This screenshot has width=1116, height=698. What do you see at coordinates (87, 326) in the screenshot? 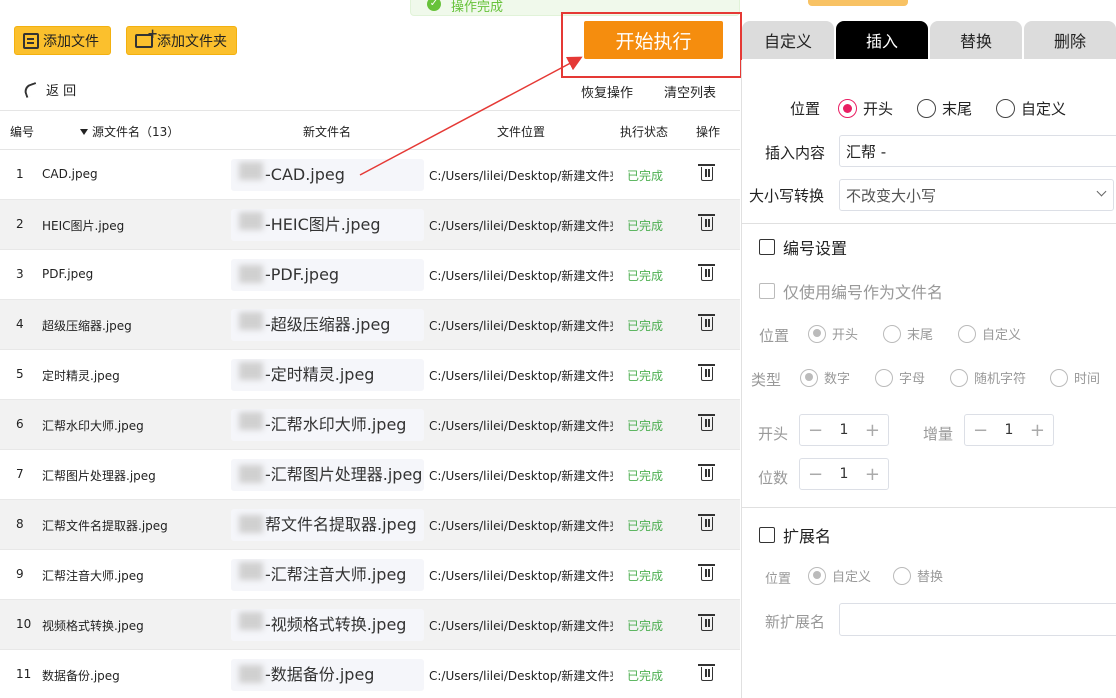
I see `source-filename: 超级压缩器.jpeg` at bounding box center [87, 326].